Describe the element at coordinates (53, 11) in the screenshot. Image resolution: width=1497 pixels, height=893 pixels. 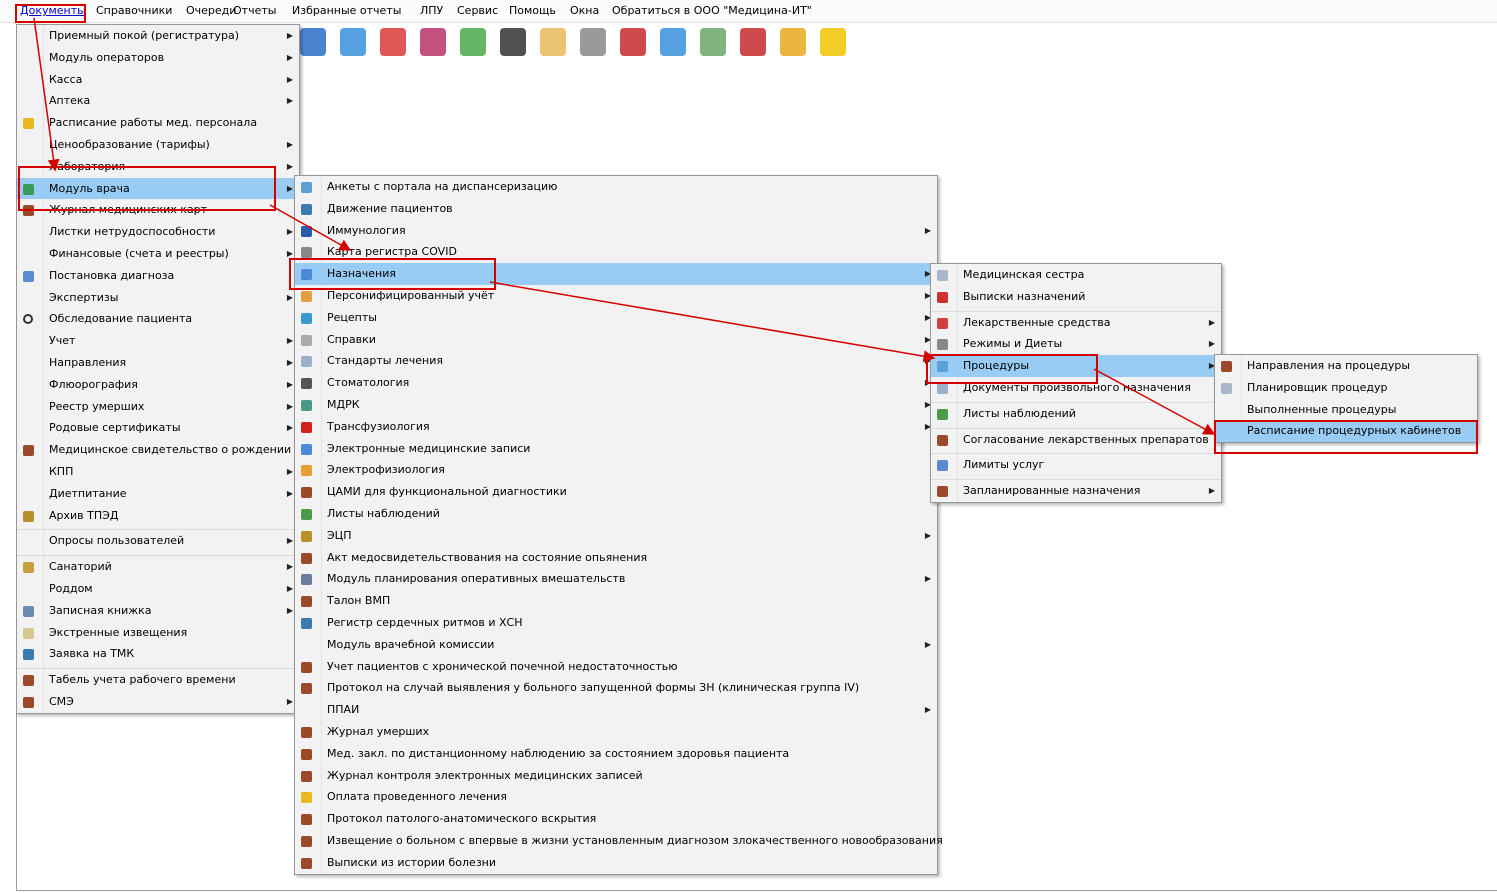
I see `menubar-item-0: Документы` at that location.